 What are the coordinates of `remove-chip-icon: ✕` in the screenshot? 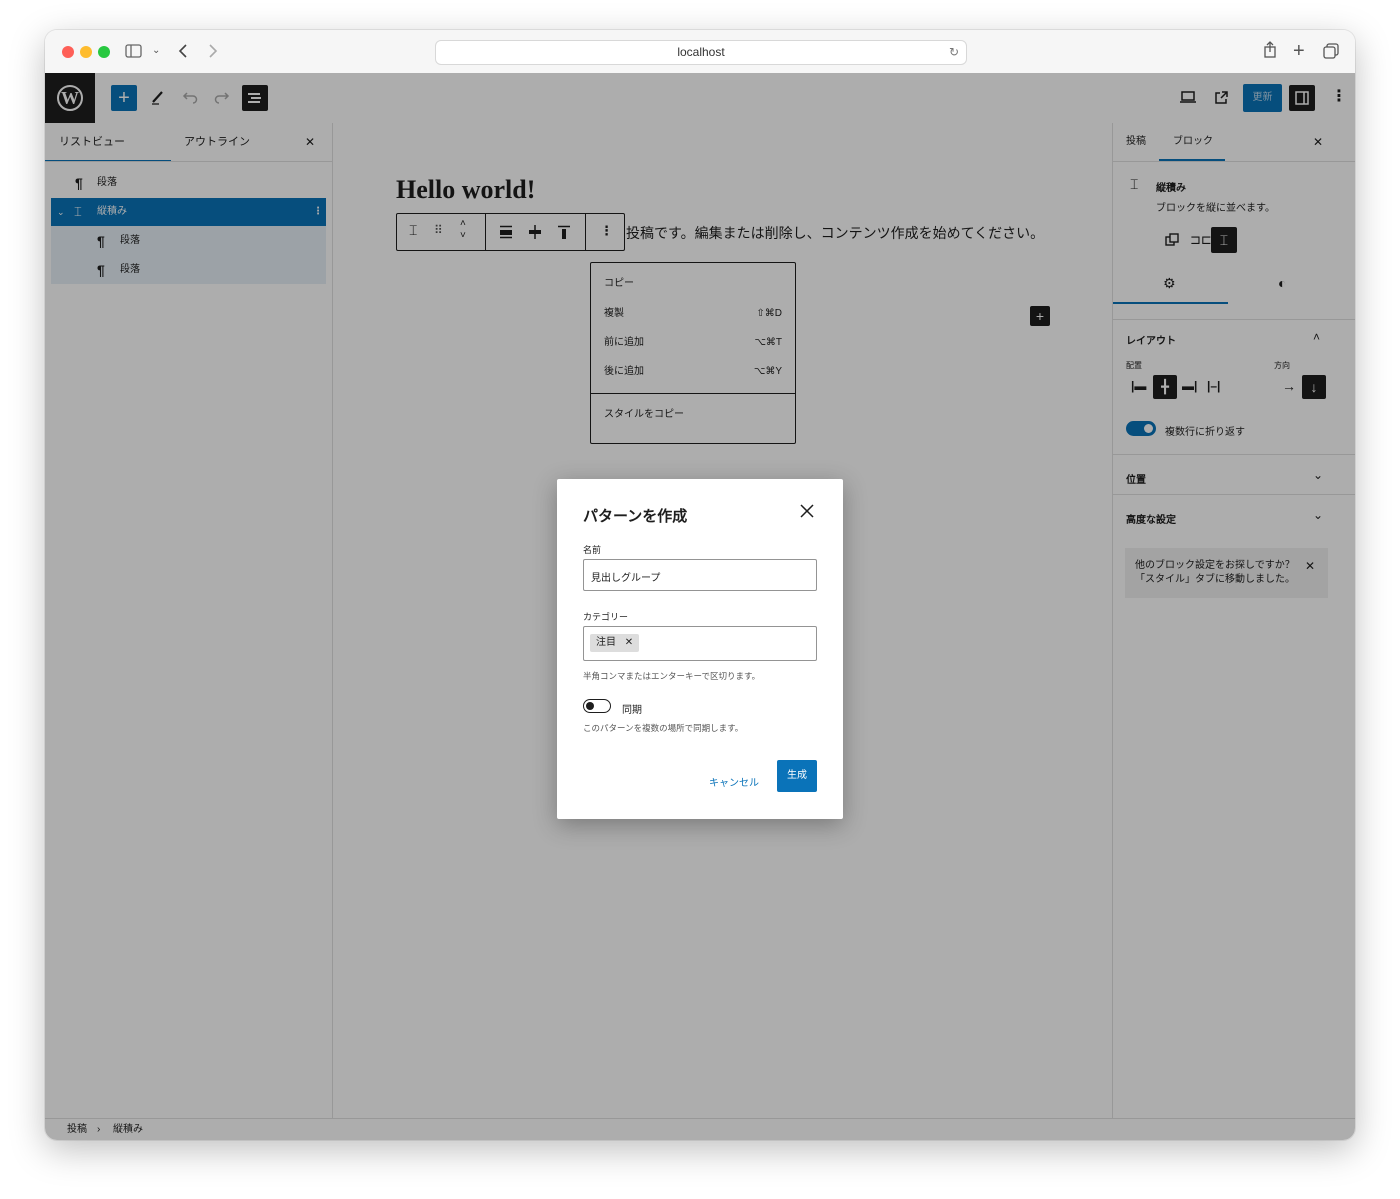 It's located at (629, 642).